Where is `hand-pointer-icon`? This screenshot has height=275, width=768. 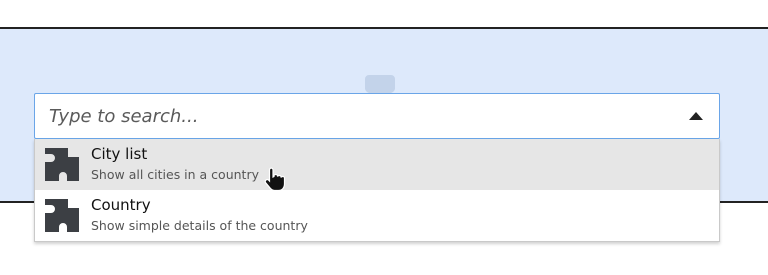
hand-pointer-icon is located at coordinates (275, 179).